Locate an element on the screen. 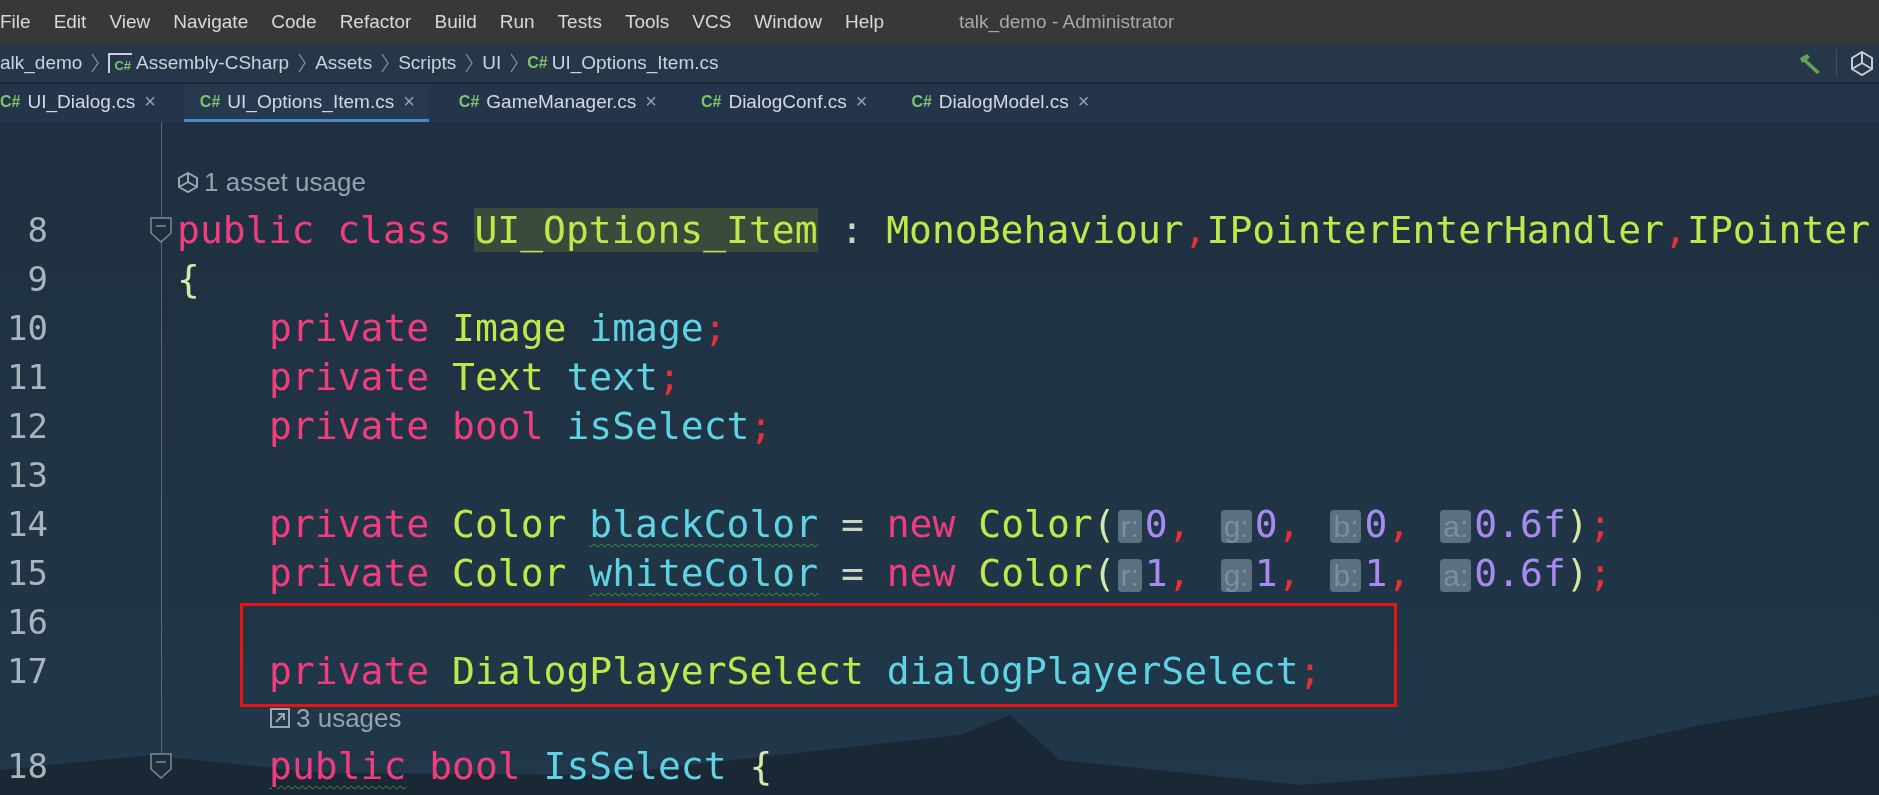 The width and height of the screenshot is (1879, 795). usages-icon is located at coordinates (280, 718).